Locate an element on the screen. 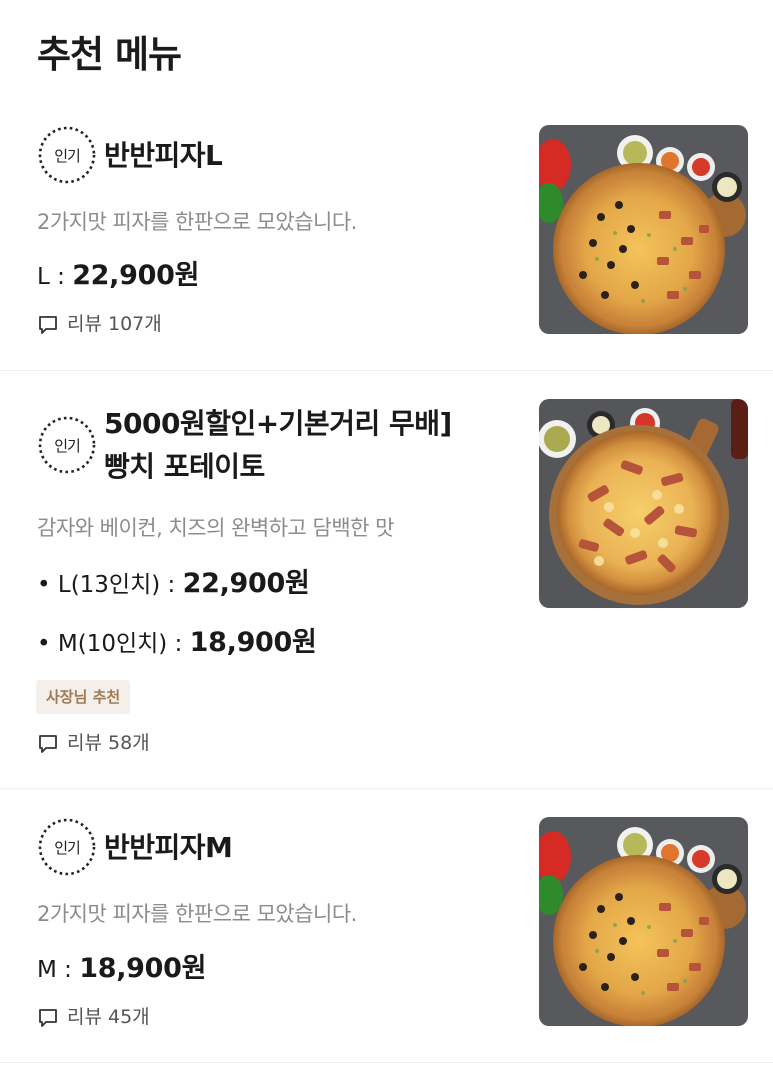 The width and height of the screenshot is (773, 1066). price-line: M : 18,900원 is located at coordinates (121, 965).